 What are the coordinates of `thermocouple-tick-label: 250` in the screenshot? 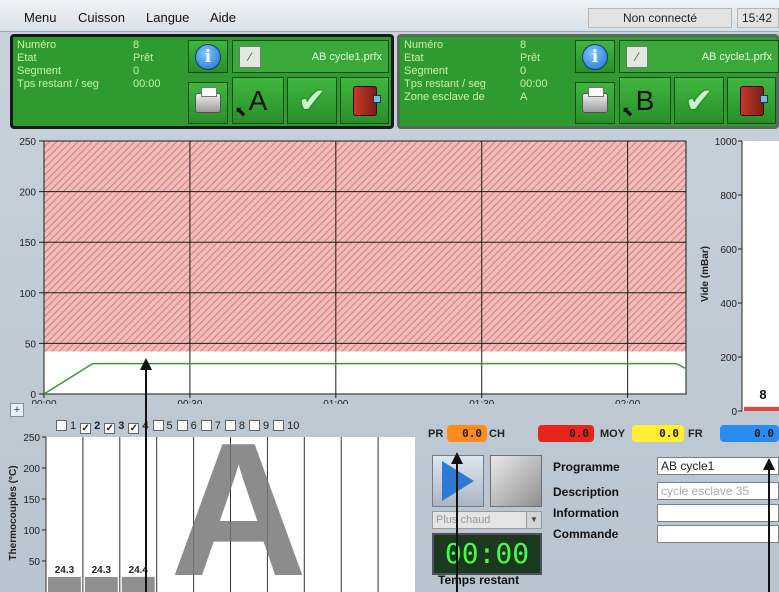 It's located at (31, 438).